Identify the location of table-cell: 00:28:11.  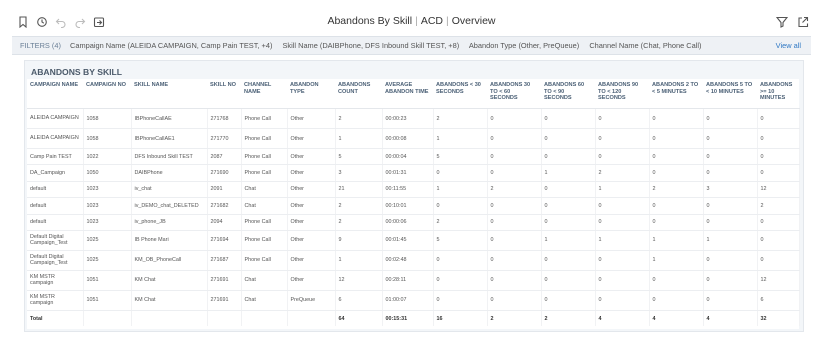
(408, 280).